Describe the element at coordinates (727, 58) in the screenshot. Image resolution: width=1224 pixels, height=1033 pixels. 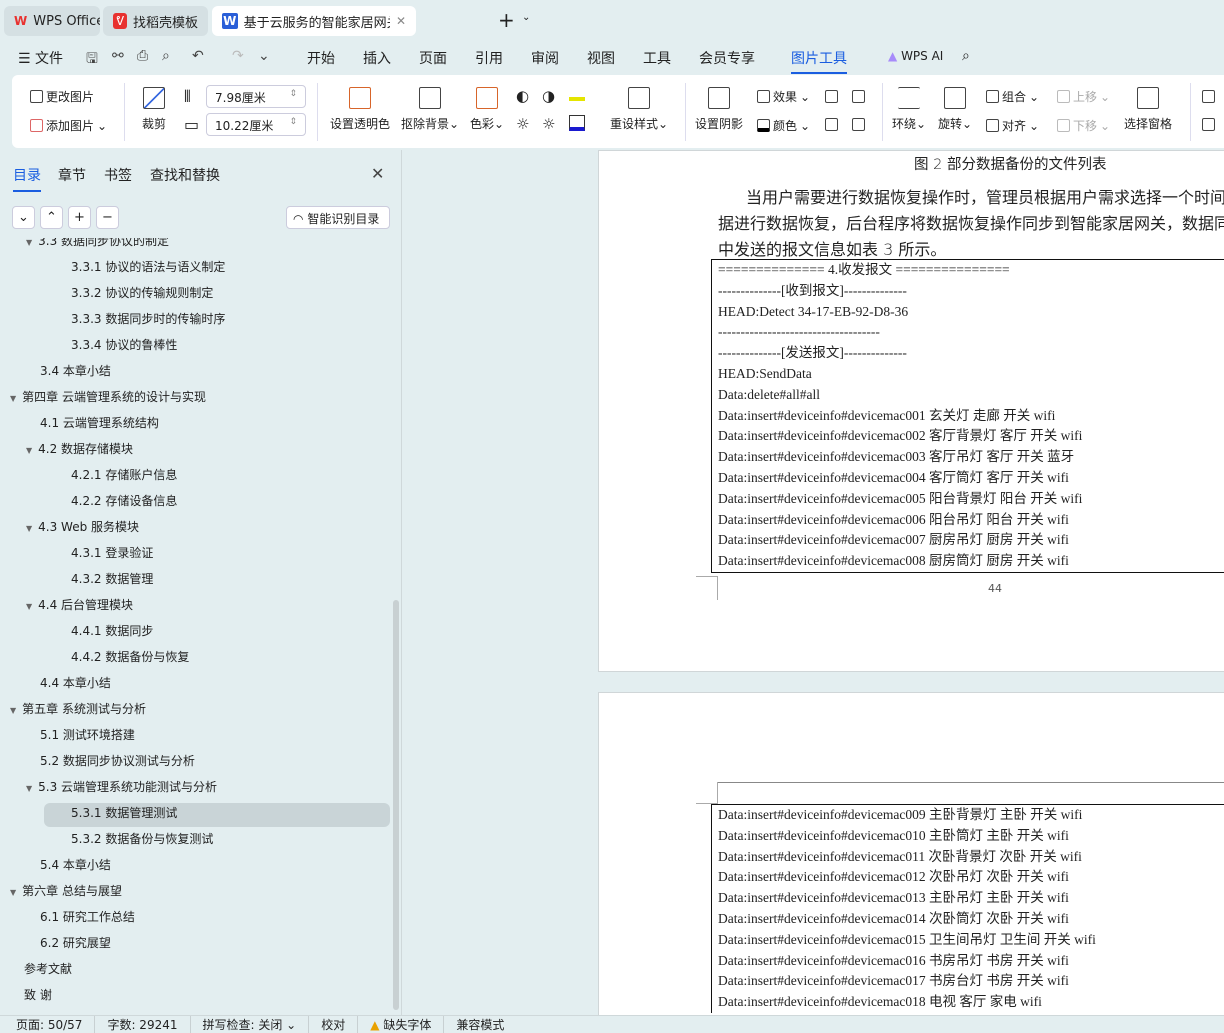
I see `menu-member: 会员专享` at that location.